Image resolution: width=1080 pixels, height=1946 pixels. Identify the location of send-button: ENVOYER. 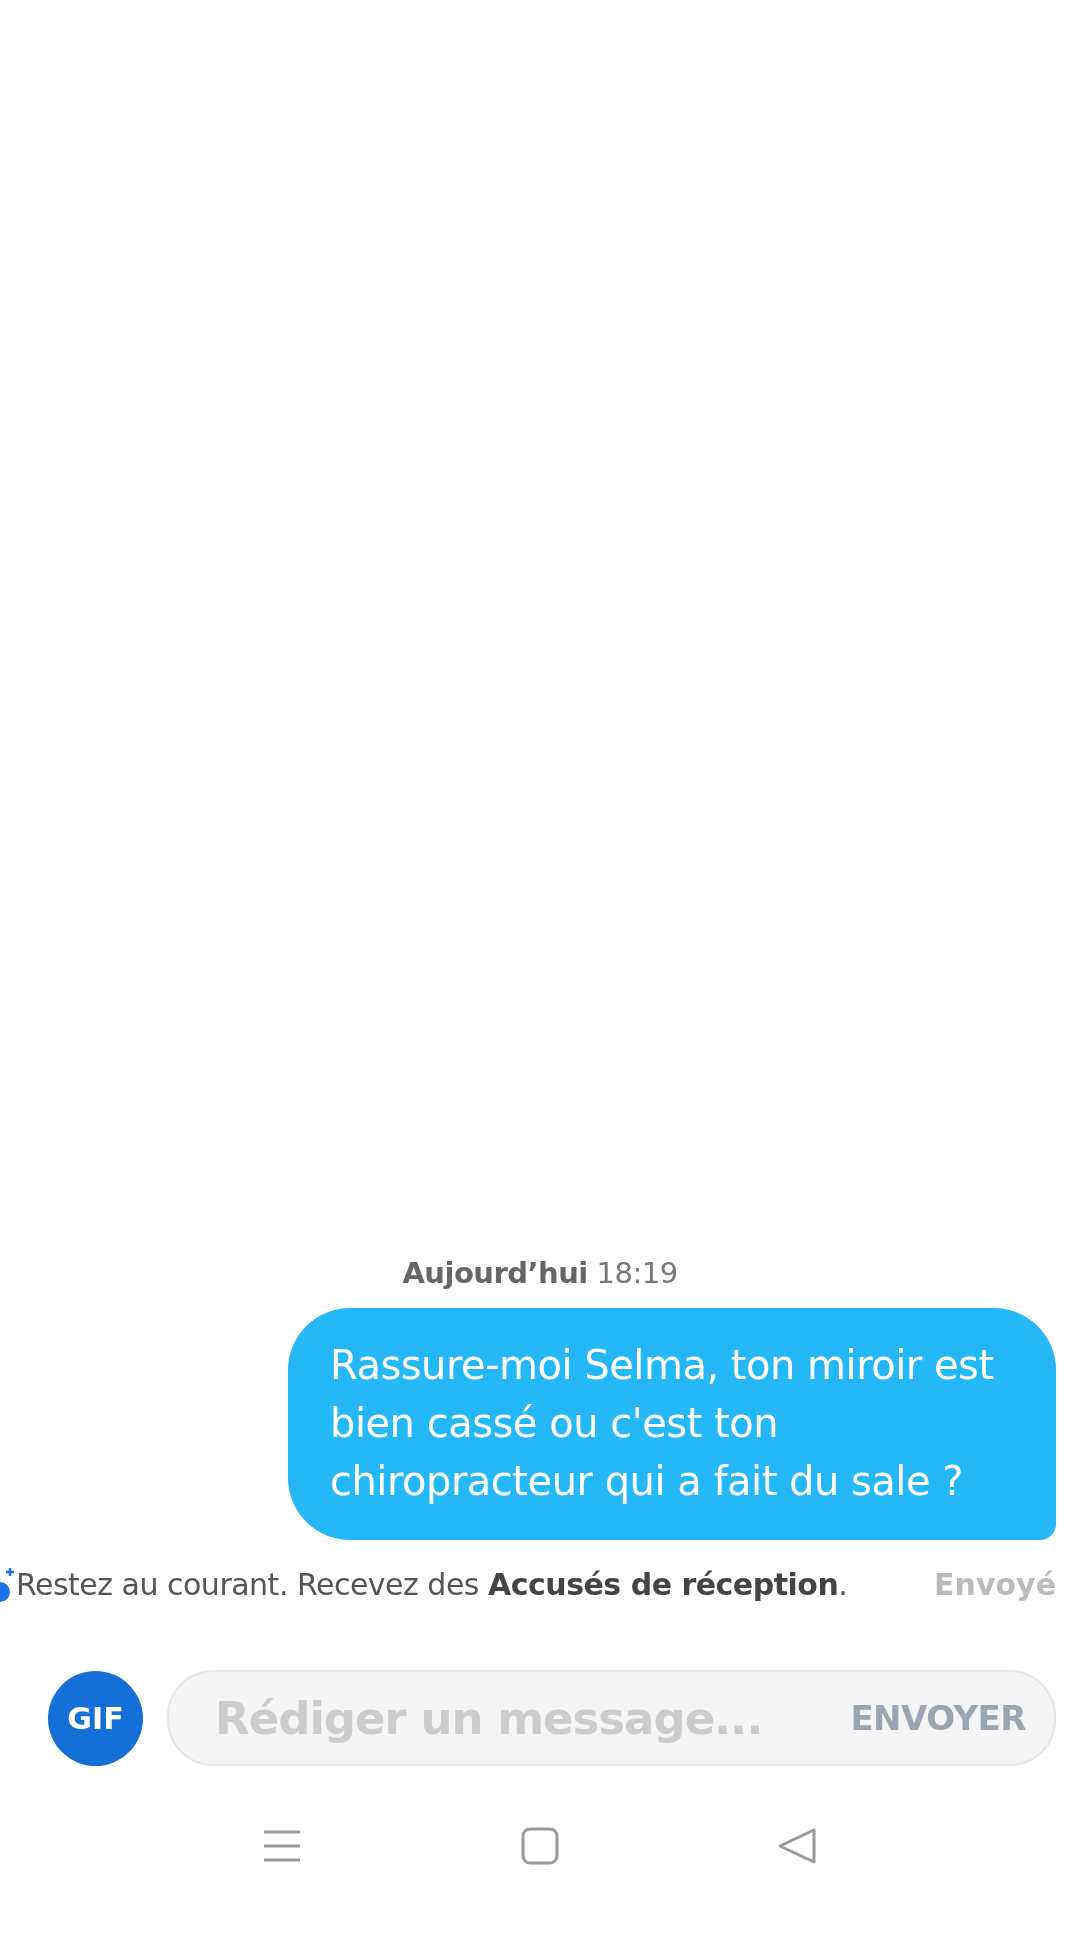
(938, 1718).